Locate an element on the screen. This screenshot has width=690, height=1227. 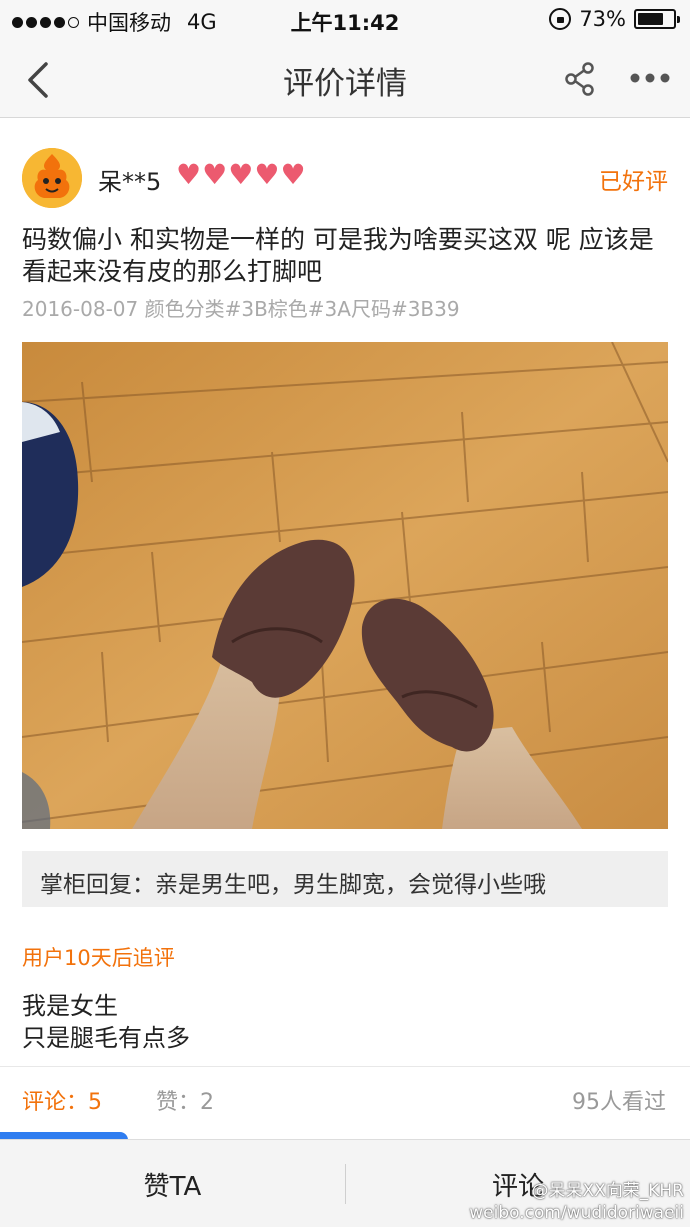
reputation-hearts: ♥ ♥ ♥ ♥ ♥ is located at coordinates (241, 175).